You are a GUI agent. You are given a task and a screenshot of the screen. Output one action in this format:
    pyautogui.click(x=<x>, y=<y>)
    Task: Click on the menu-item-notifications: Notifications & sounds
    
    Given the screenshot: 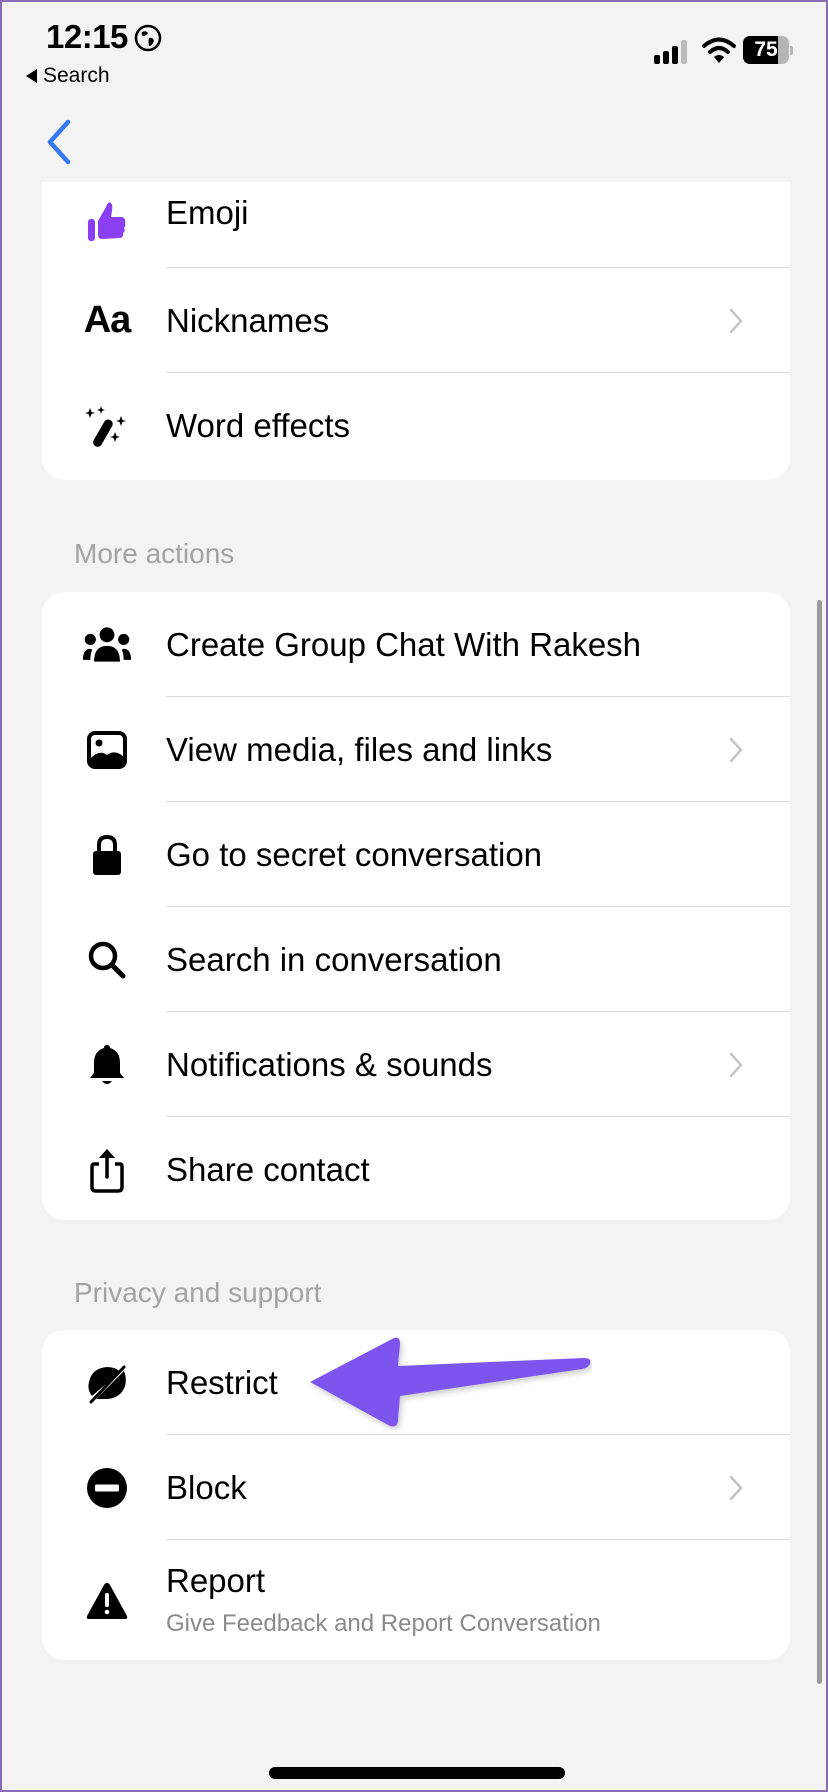 What is the action you would take?
    pyautogui.click(x=416, y=1064)
    